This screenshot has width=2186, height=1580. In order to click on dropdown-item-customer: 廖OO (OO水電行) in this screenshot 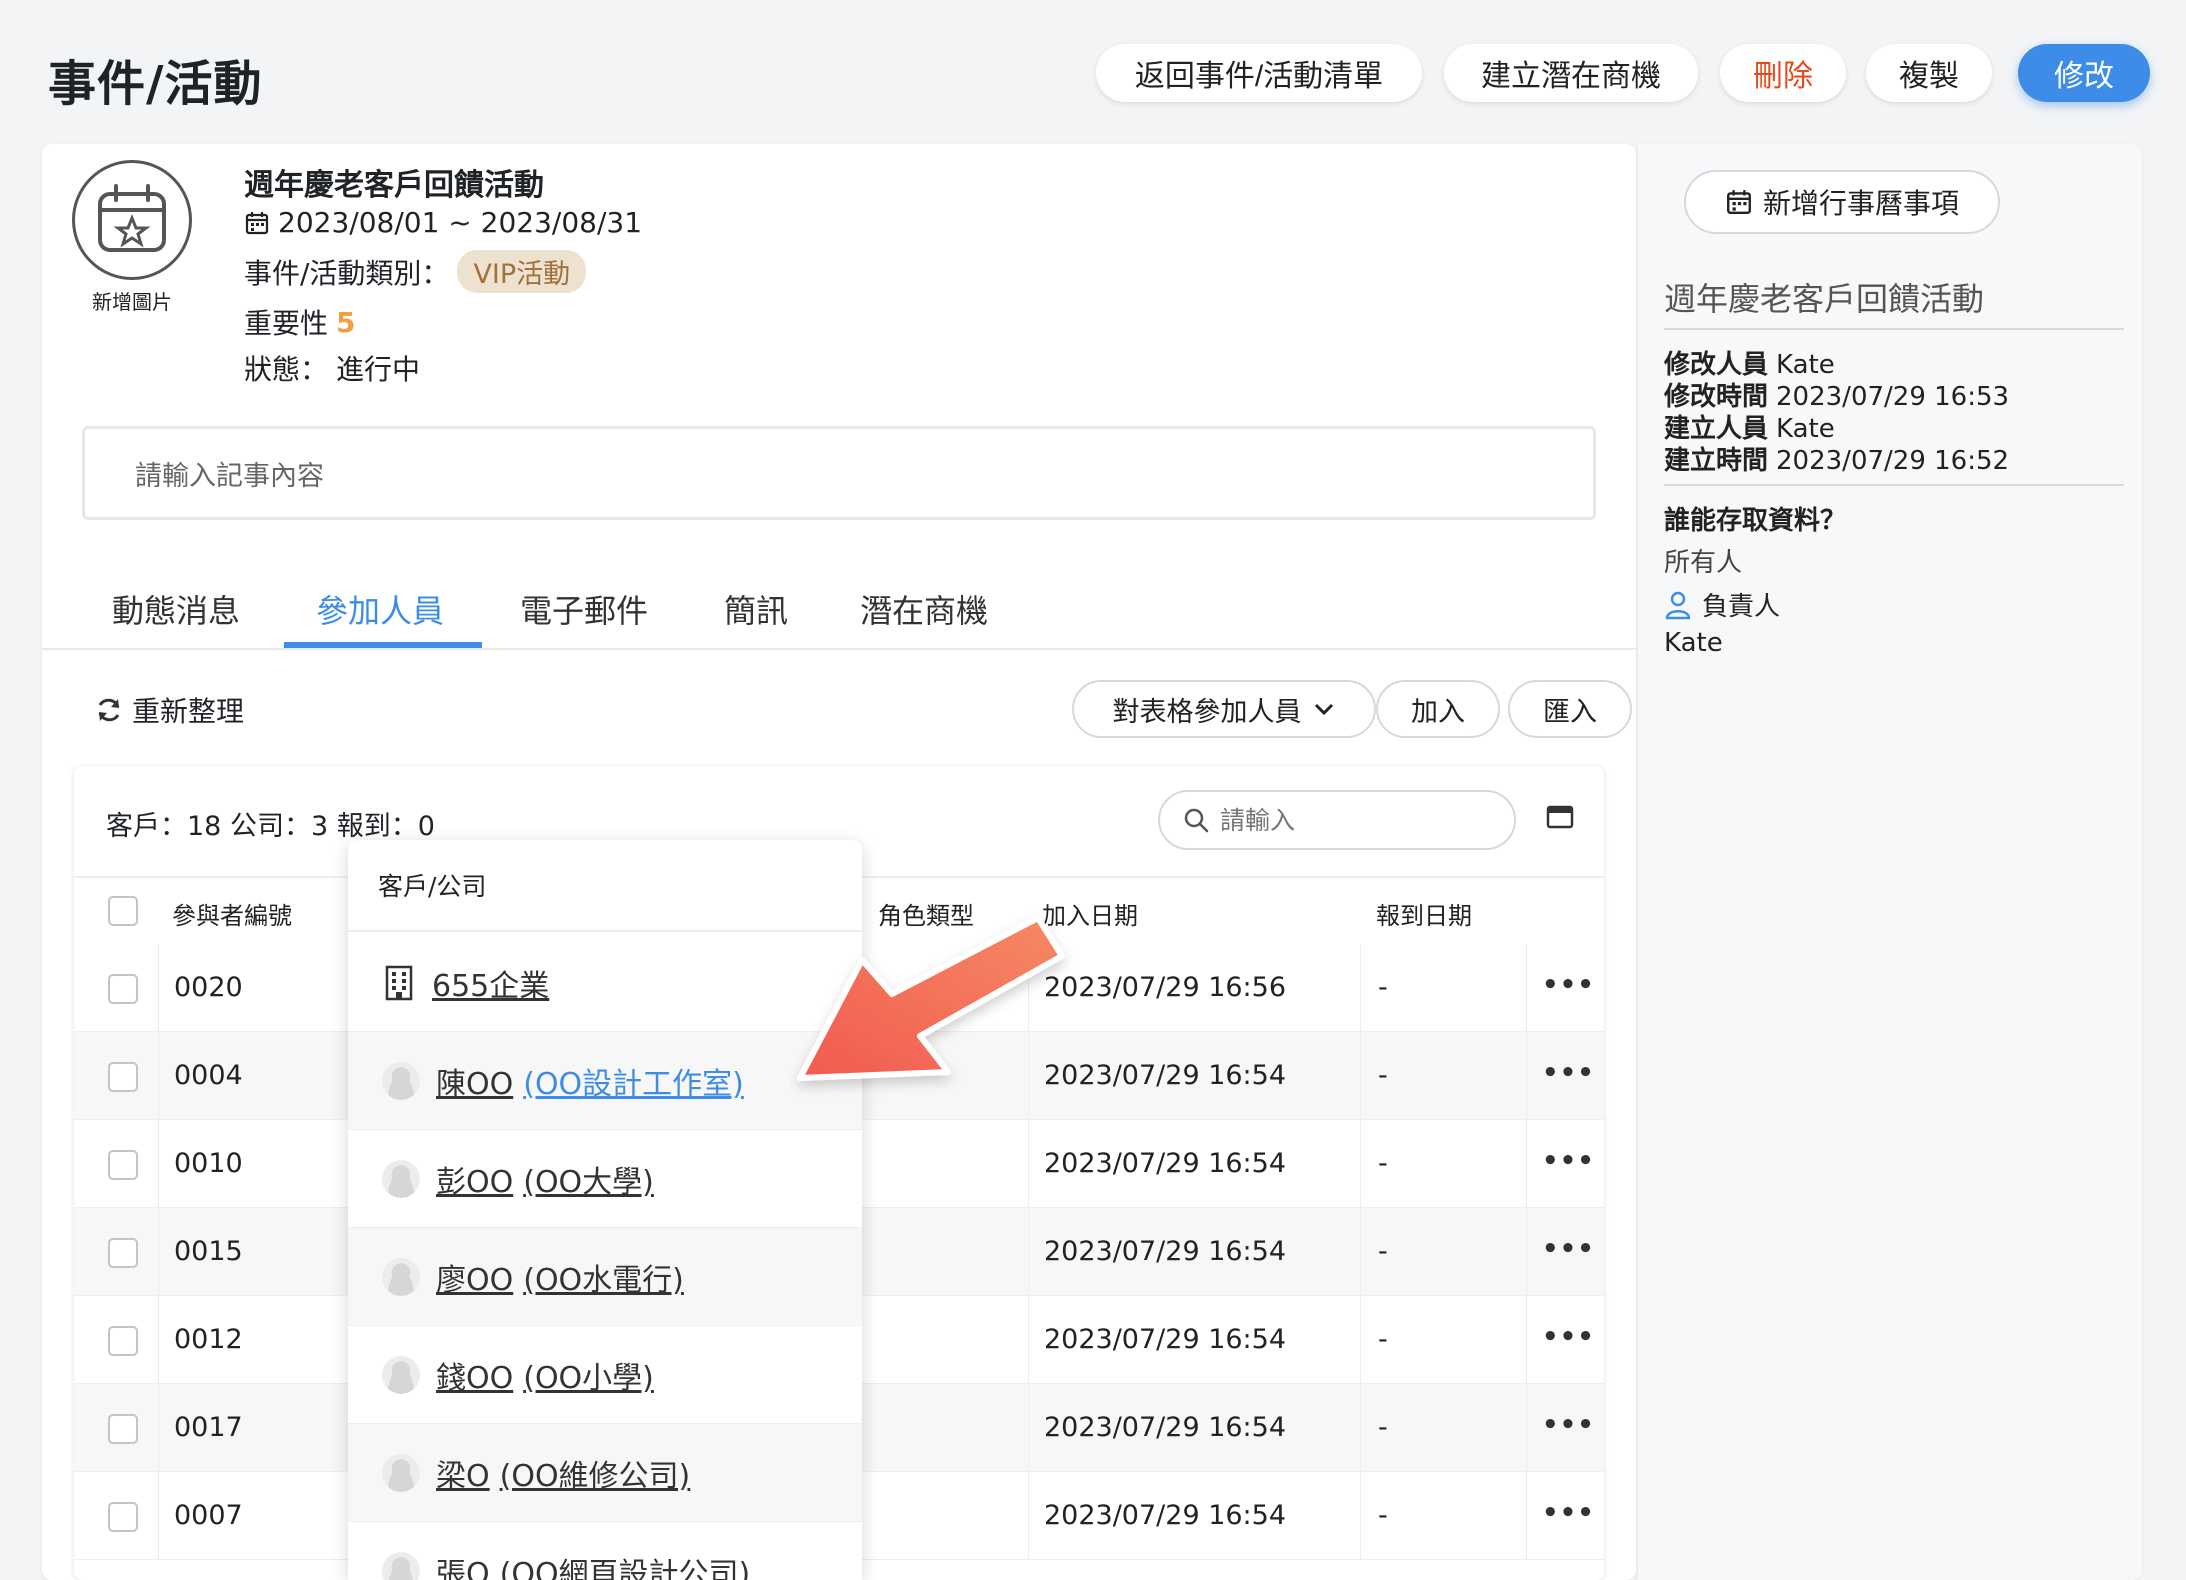, I will do `click(605, 1277)`.